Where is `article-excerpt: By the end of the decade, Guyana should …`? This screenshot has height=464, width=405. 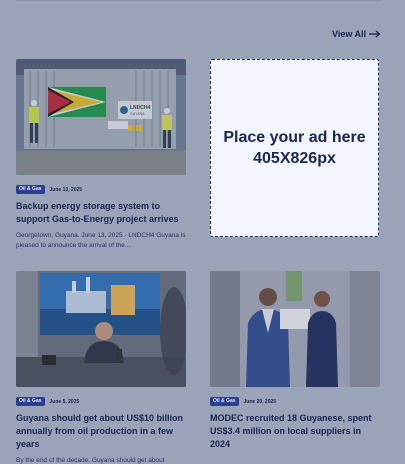 article-excerpt: By the end of the decade, Guyana should … is located at coordinates (90, 460).